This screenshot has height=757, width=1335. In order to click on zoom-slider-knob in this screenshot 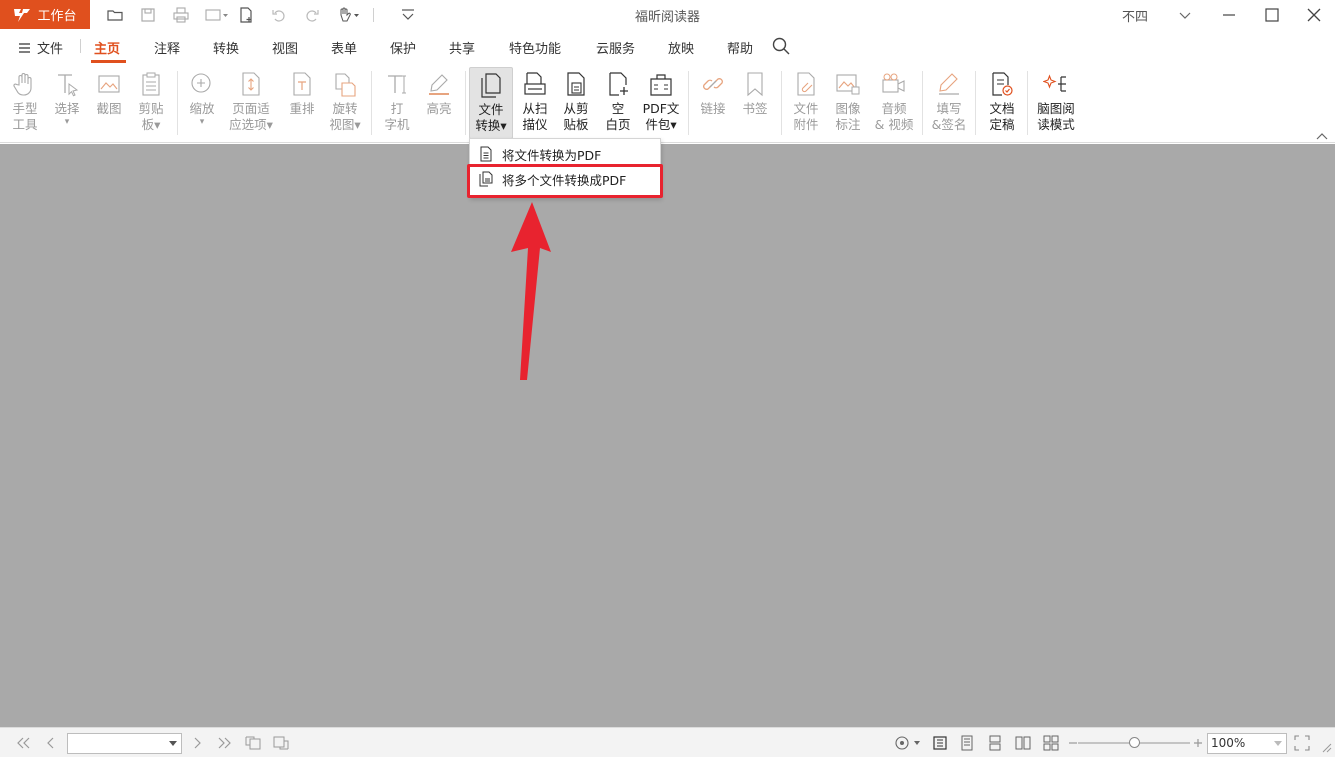, I will do `click(1134, 742)`.